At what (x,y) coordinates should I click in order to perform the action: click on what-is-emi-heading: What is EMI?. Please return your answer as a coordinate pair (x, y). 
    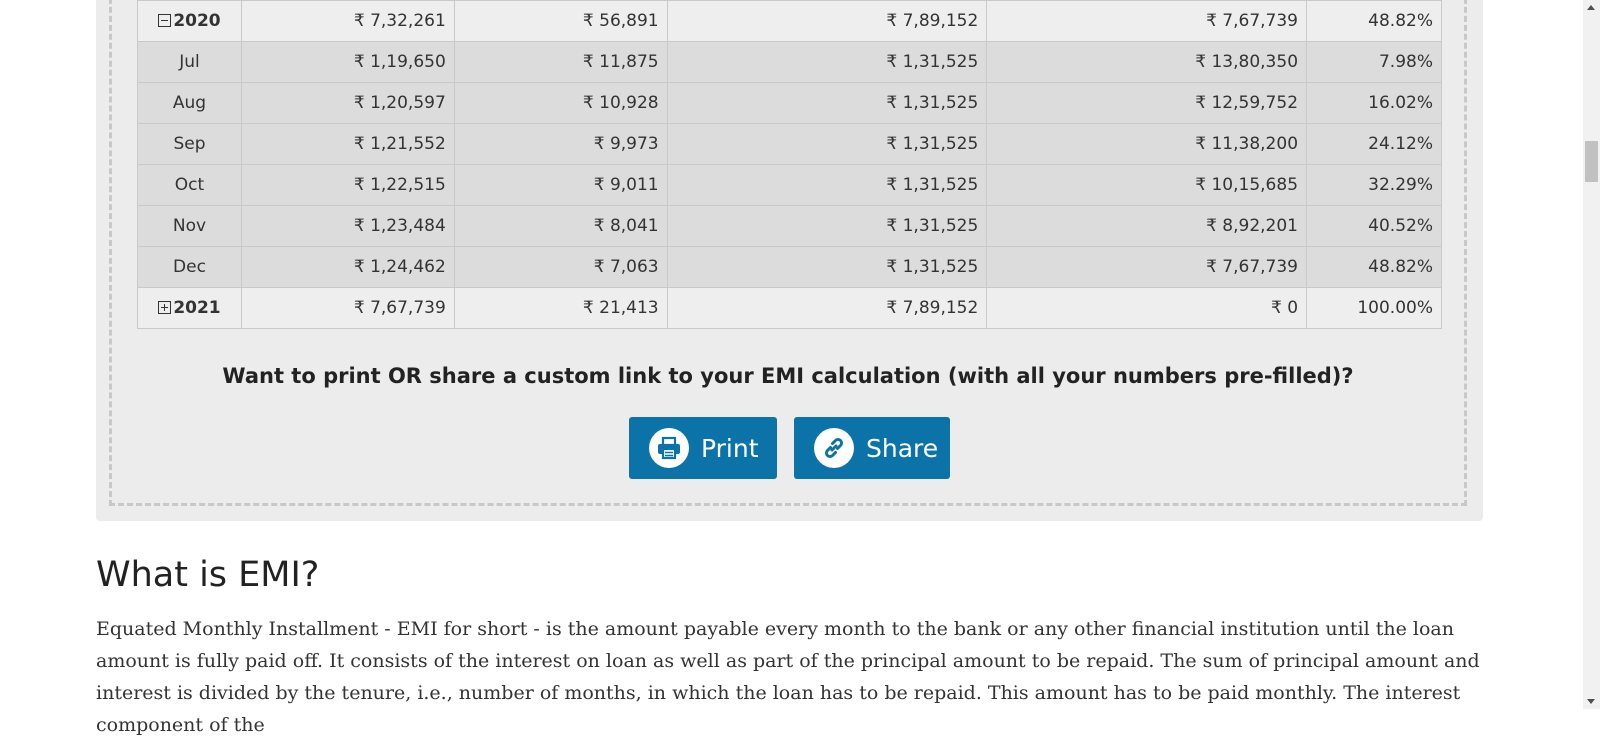
    Looking at the image, I should click on (208, 575).